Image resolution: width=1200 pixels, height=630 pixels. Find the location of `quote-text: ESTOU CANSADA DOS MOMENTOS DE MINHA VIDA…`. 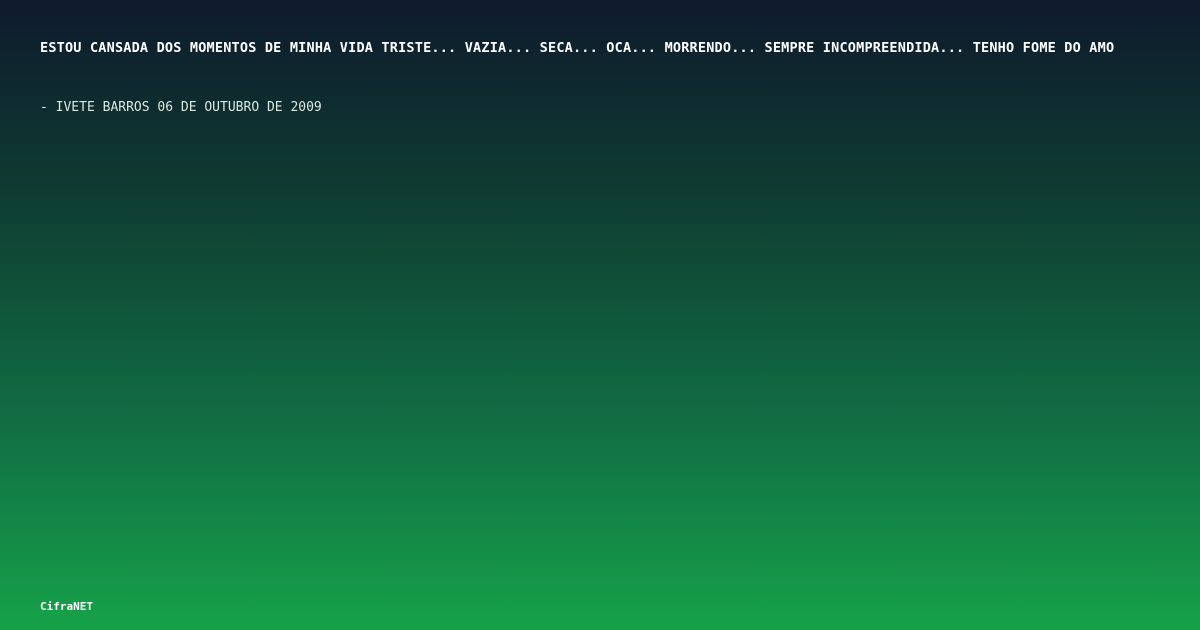

quote-text: ESTOU CANSADA DOS MOMENTOS DE MINHA VIDA… is located at coordinates (577, 48).